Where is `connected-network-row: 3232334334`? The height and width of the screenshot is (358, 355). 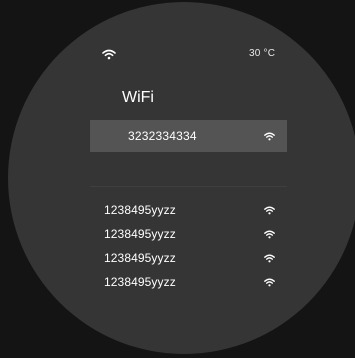
connected-network-row: 3232334334 is located at coordinates (188, 136).